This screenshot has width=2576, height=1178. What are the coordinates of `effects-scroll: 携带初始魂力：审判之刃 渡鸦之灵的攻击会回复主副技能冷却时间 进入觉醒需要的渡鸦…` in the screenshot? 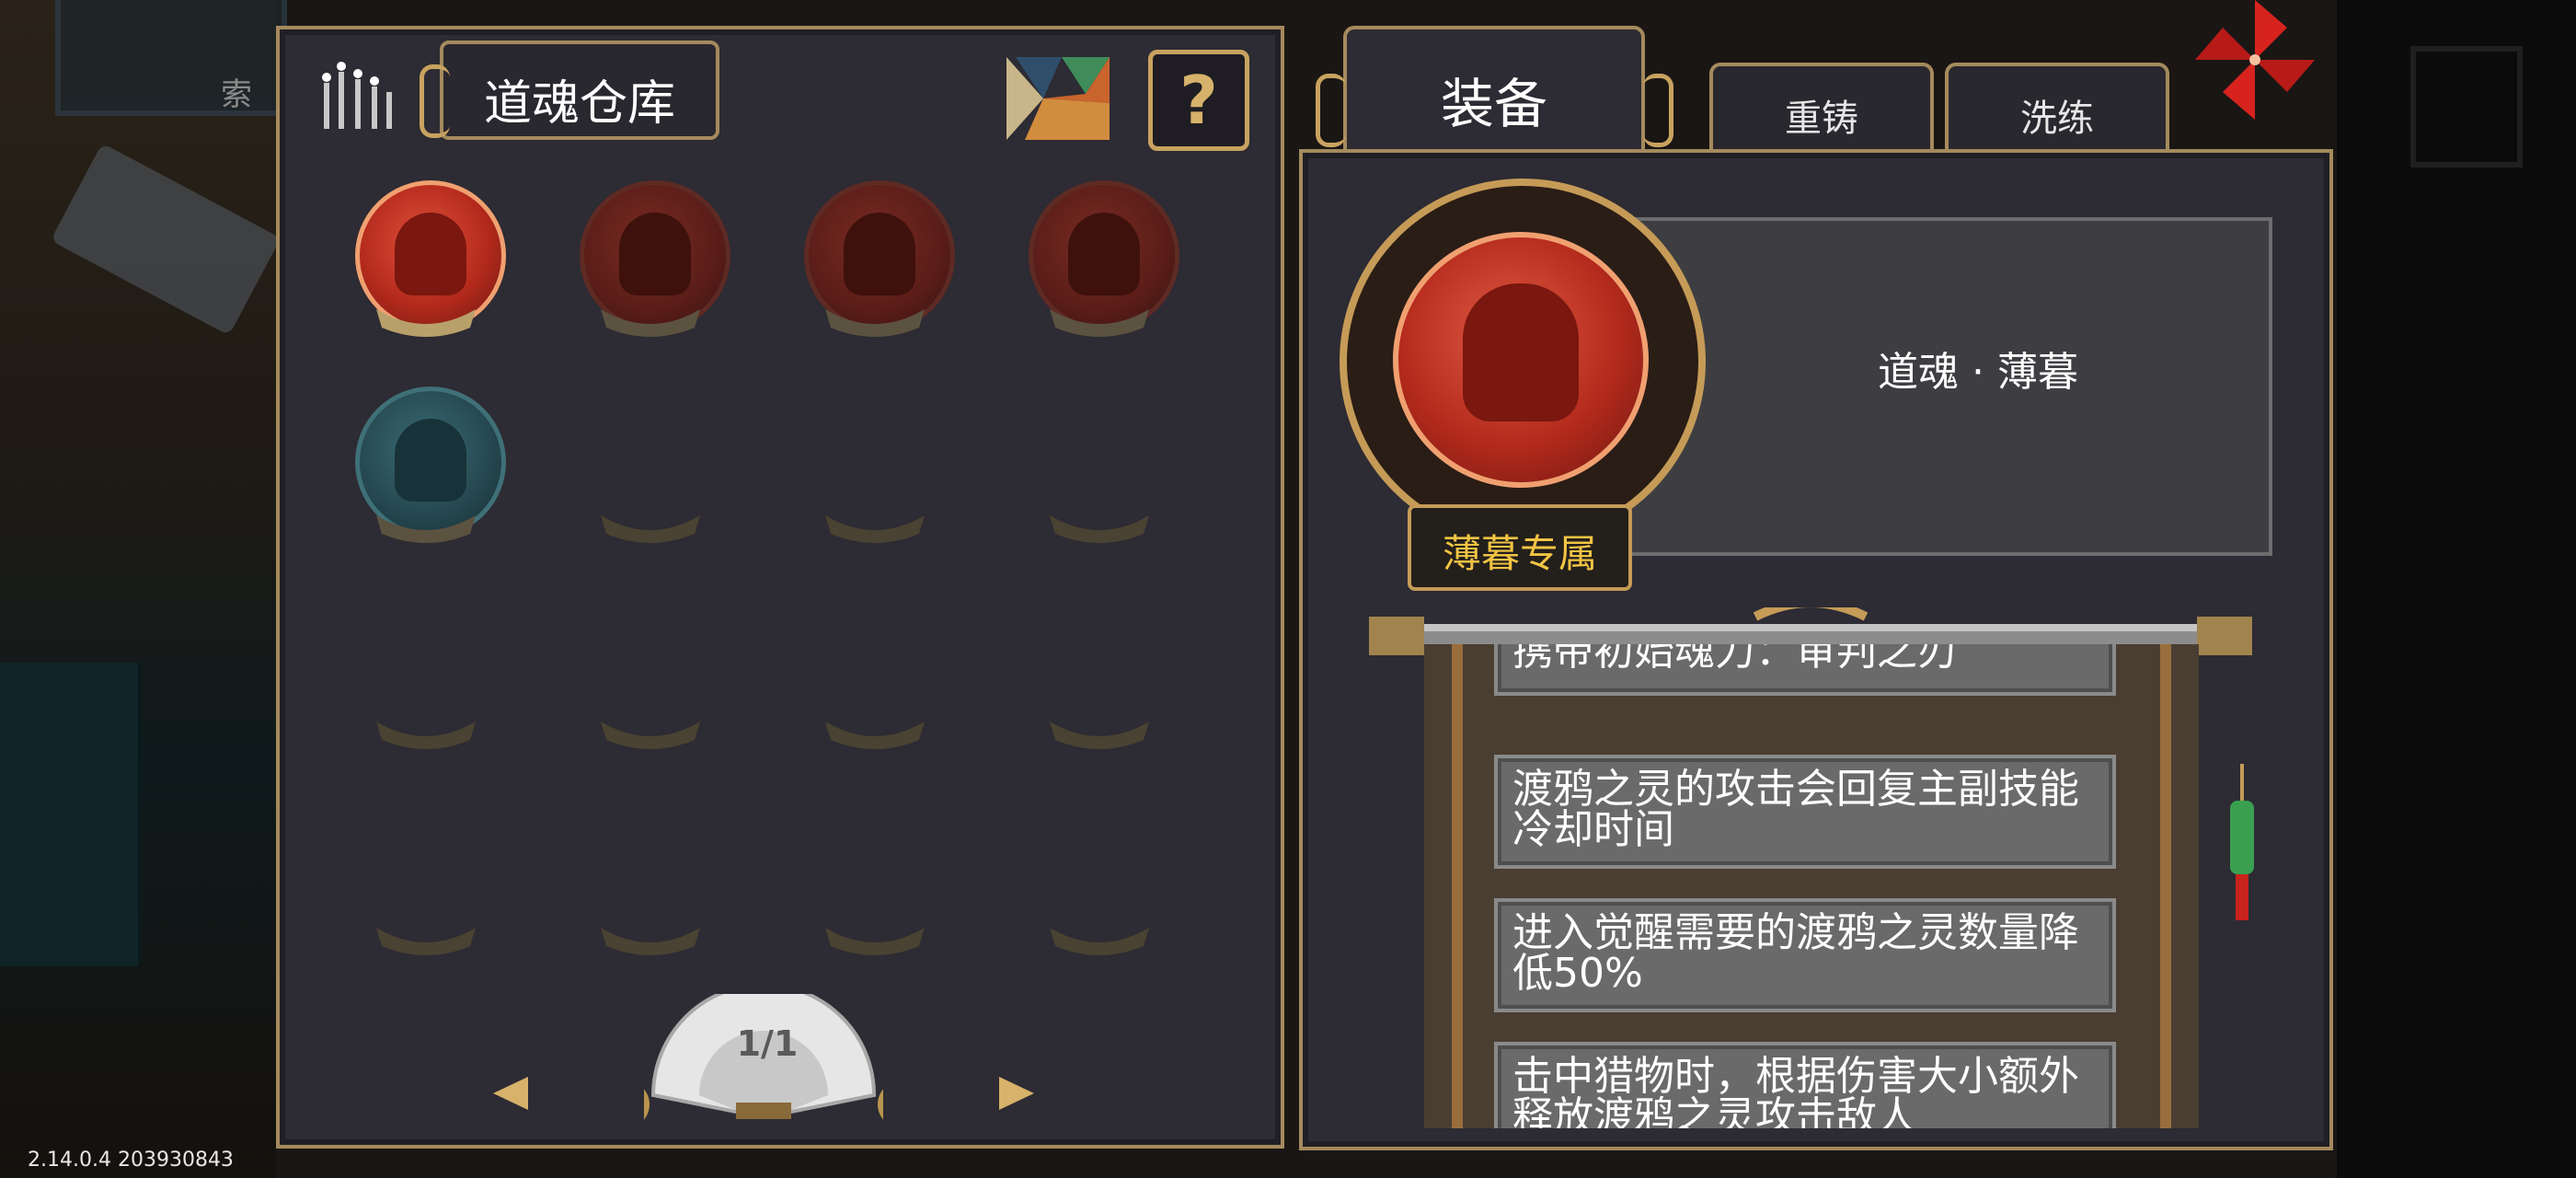 It's located at (1811, 886).